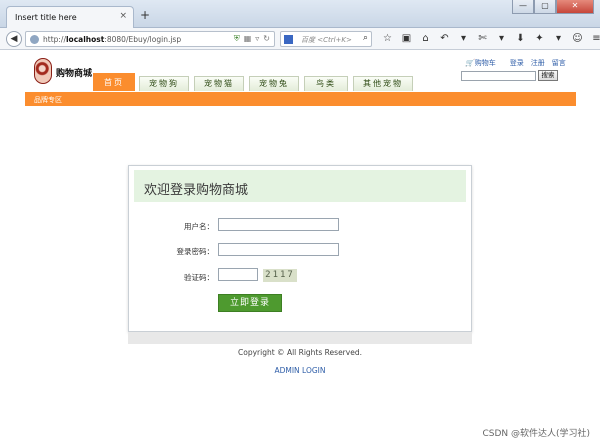 This screenshot has height=445, width=600. What do you see at coordinates (257, 38) in the screenshot?
I see `dropdown-icon: ▿` at bounding box center [257, 38].